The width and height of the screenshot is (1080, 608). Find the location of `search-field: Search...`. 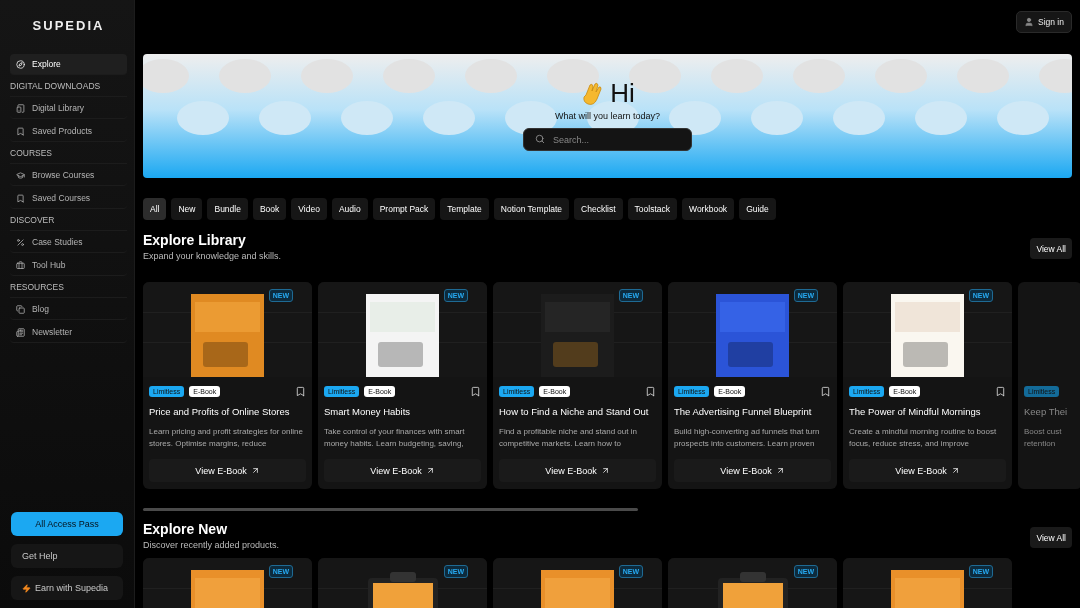

search-field: Search... is located at coordinates (607, 139).